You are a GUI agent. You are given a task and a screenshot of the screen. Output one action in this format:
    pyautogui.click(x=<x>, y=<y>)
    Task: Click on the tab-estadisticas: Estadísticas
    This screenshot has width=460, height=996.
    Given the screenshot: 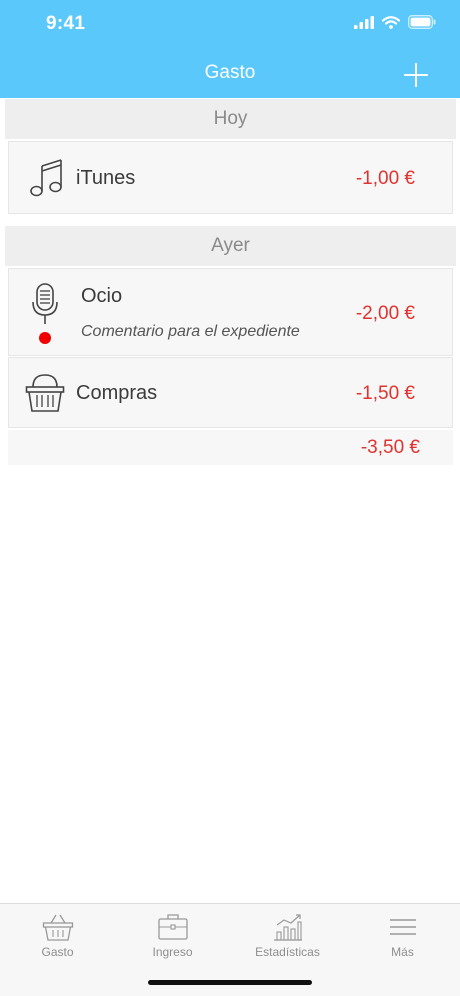 What is the action you would take?
    pyautogui.click(x=287, y=937)
    